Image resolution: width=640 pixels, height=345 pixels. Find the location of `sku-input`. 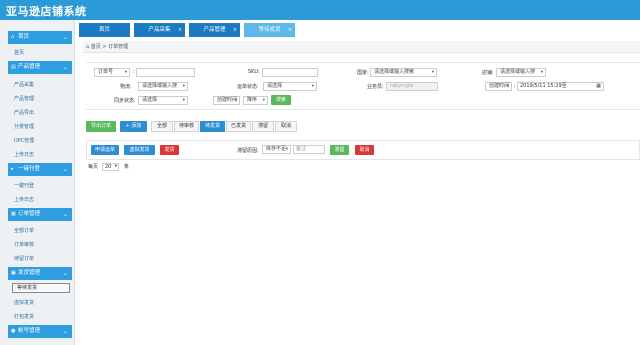

sku-input is located at coordinates (290, 72).